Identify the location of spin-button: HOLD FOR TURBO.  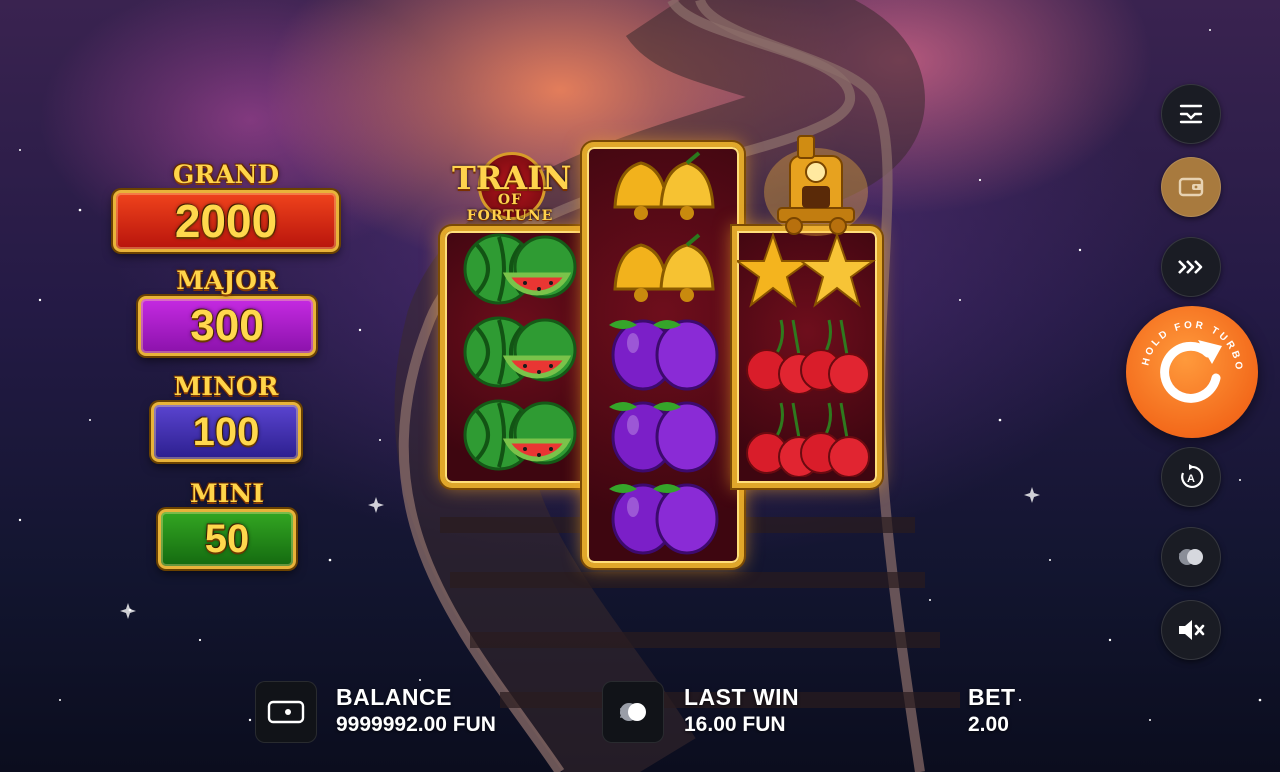
(1192, 372).